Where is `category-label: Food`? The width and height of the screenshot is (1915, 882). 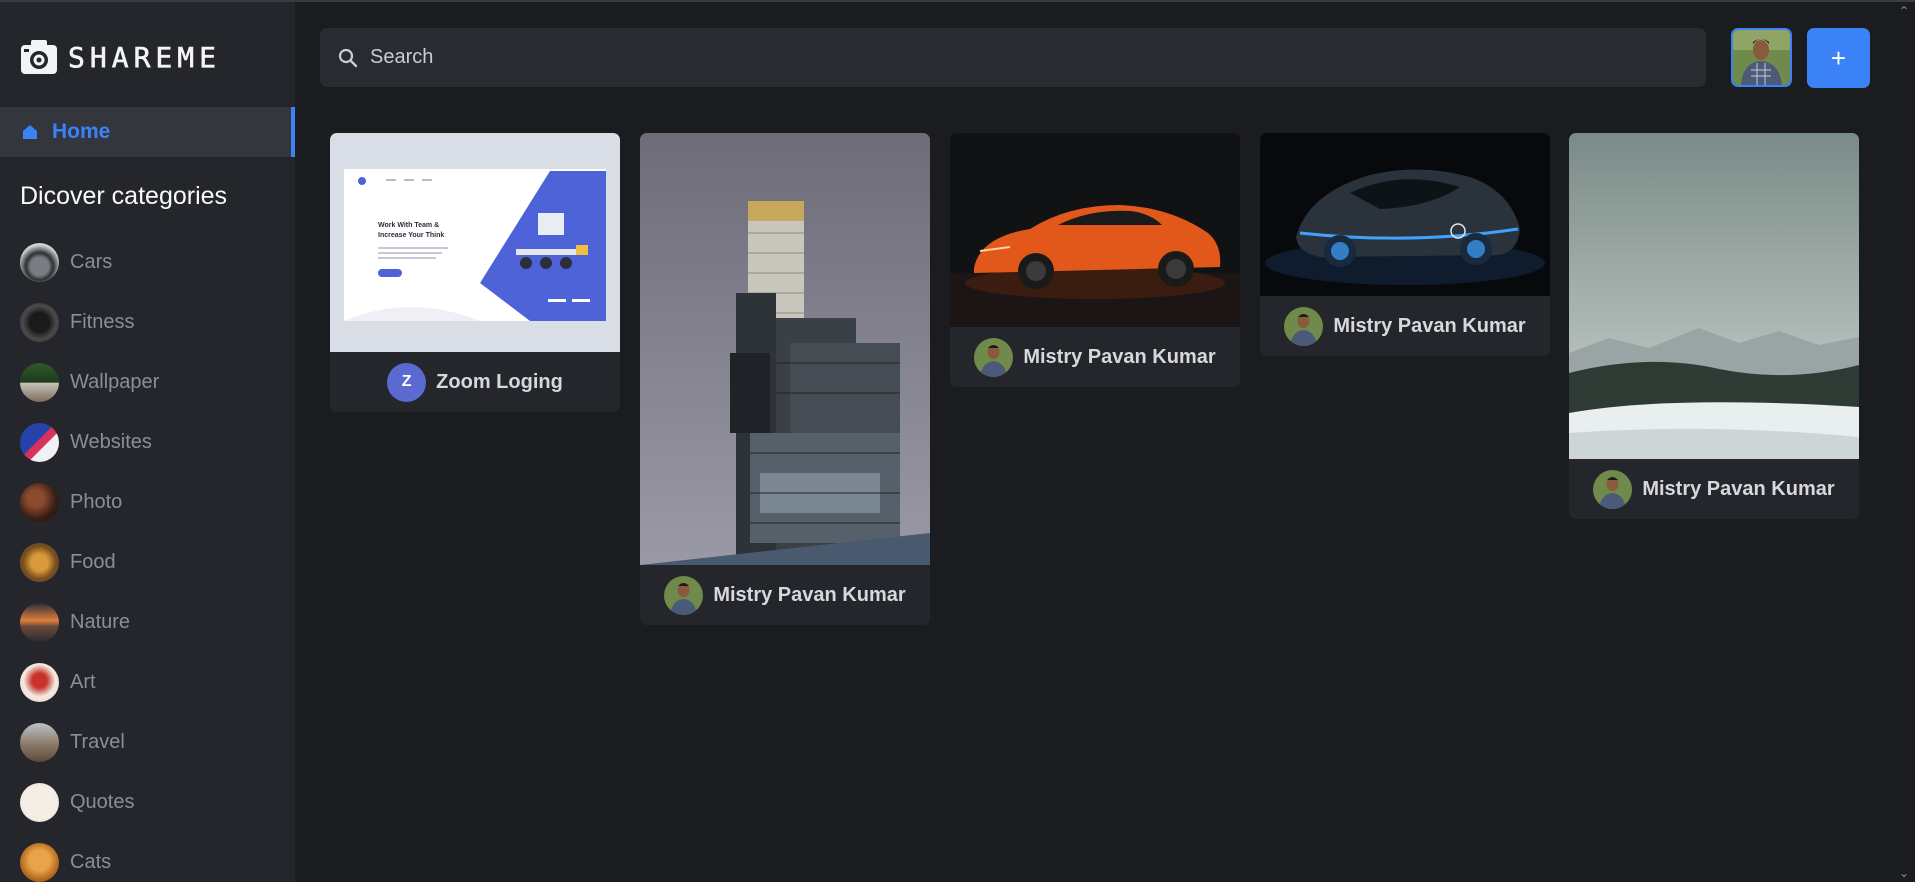
category-label: Food is located at coordinates (93, 561).